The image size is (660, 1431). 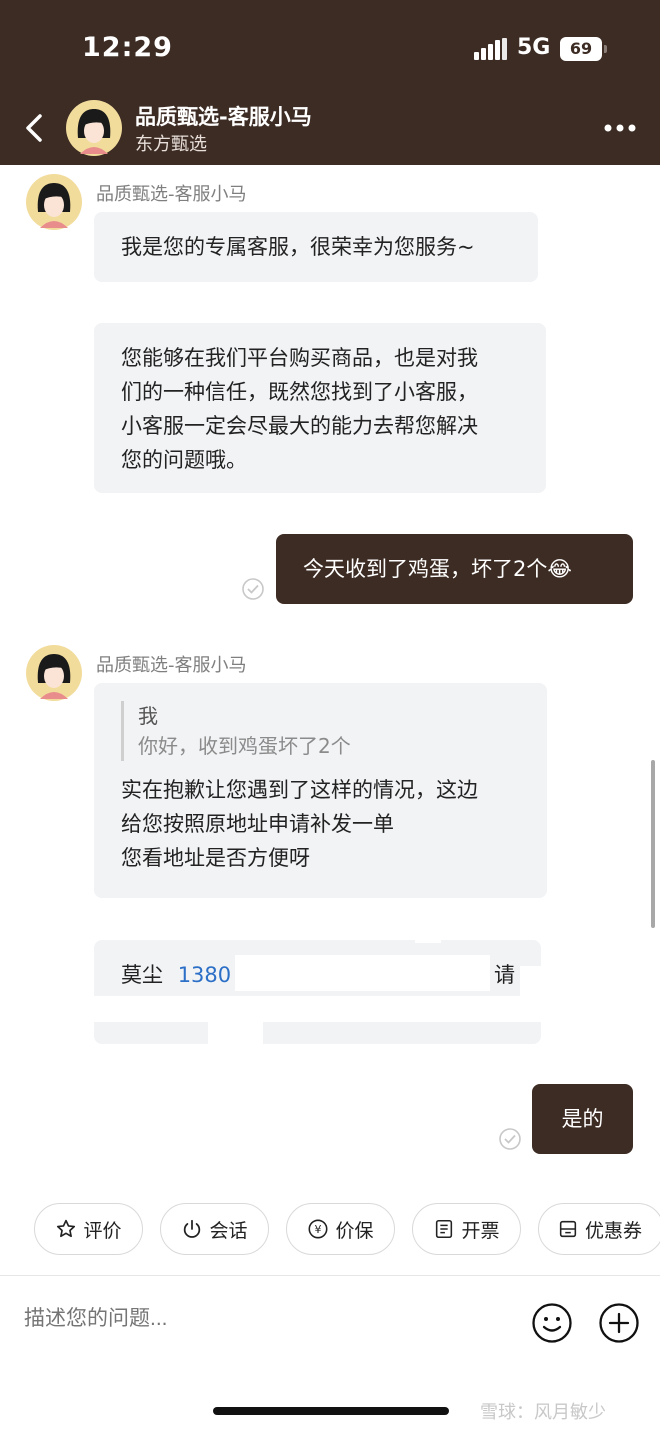 What do you see at coordinates (215, 858) in the screenshot?
I see `message-line: 您看地址是否方便呀` at bounding box center [215, 858].